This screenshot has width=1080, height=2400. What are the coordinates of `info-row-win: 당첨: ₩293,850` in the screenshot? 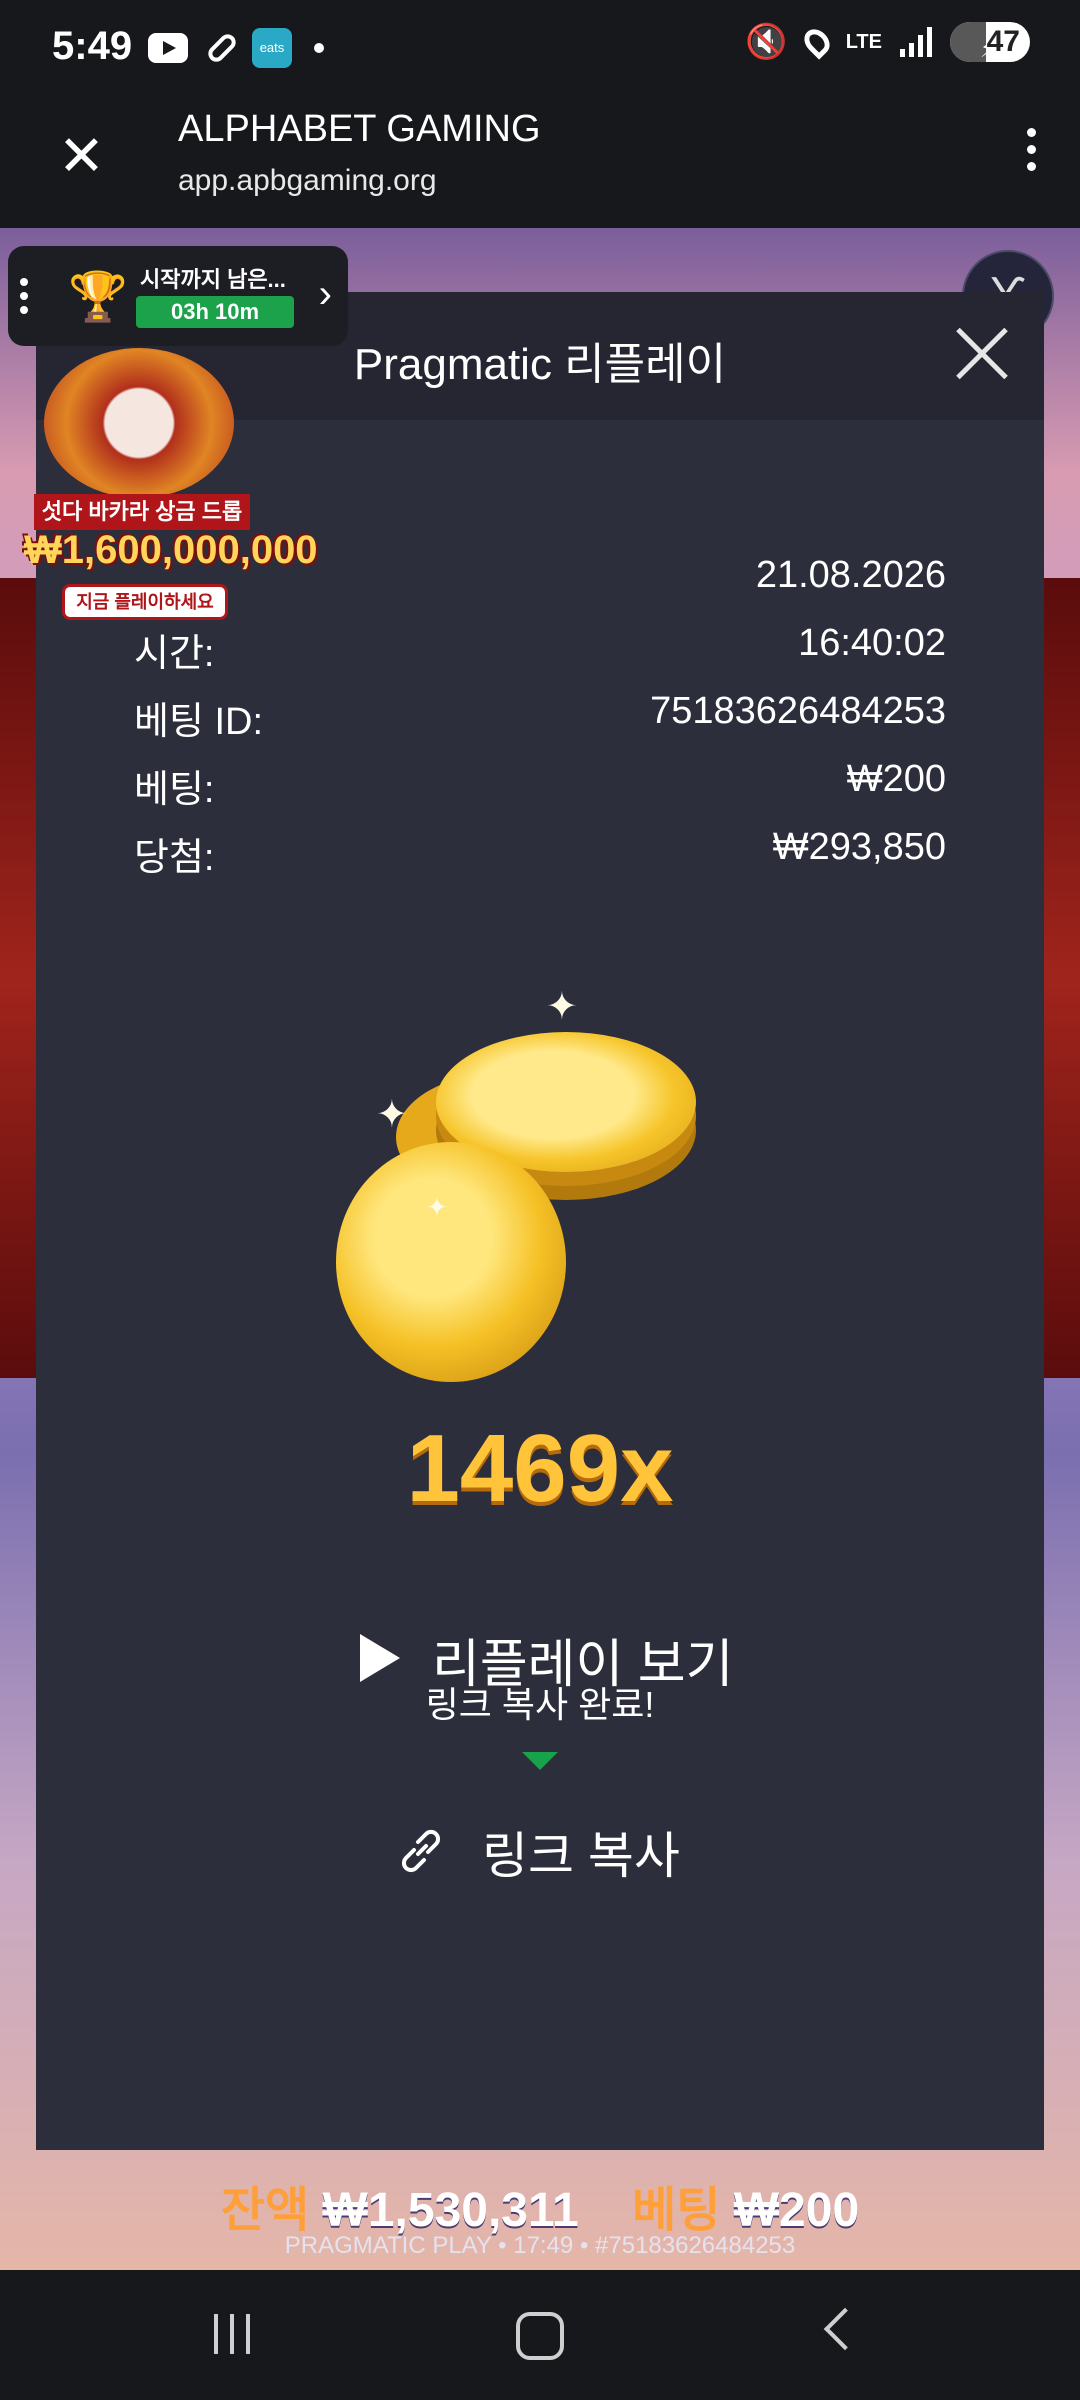 It's located at (540, 856).